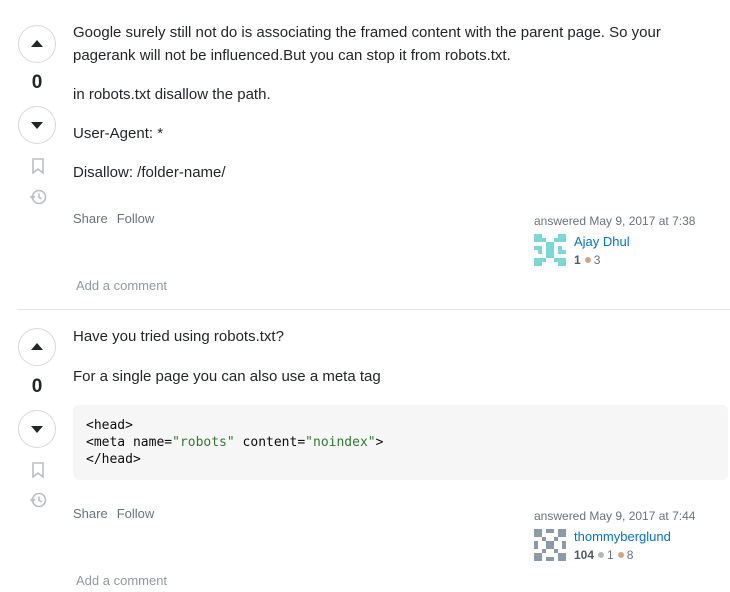 The height and width of the screenshot is (592, 730). What do you see at coordinates (577, 260) in the screenshot?
I see `reputation-score: 1` at bounding box center [577, 260].